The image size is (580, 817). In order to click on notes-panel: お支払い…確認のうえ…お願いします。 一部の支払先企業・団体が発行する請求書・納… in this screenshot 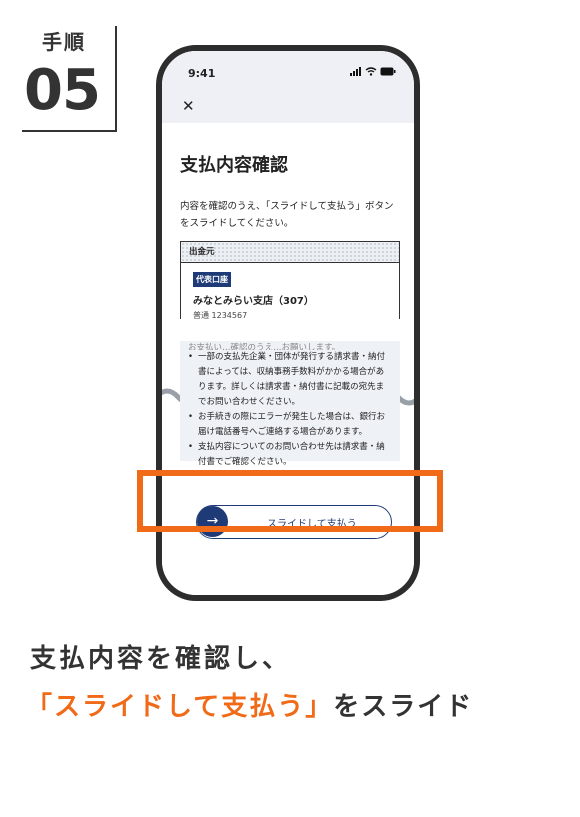, I will do `click(290, 404)`.